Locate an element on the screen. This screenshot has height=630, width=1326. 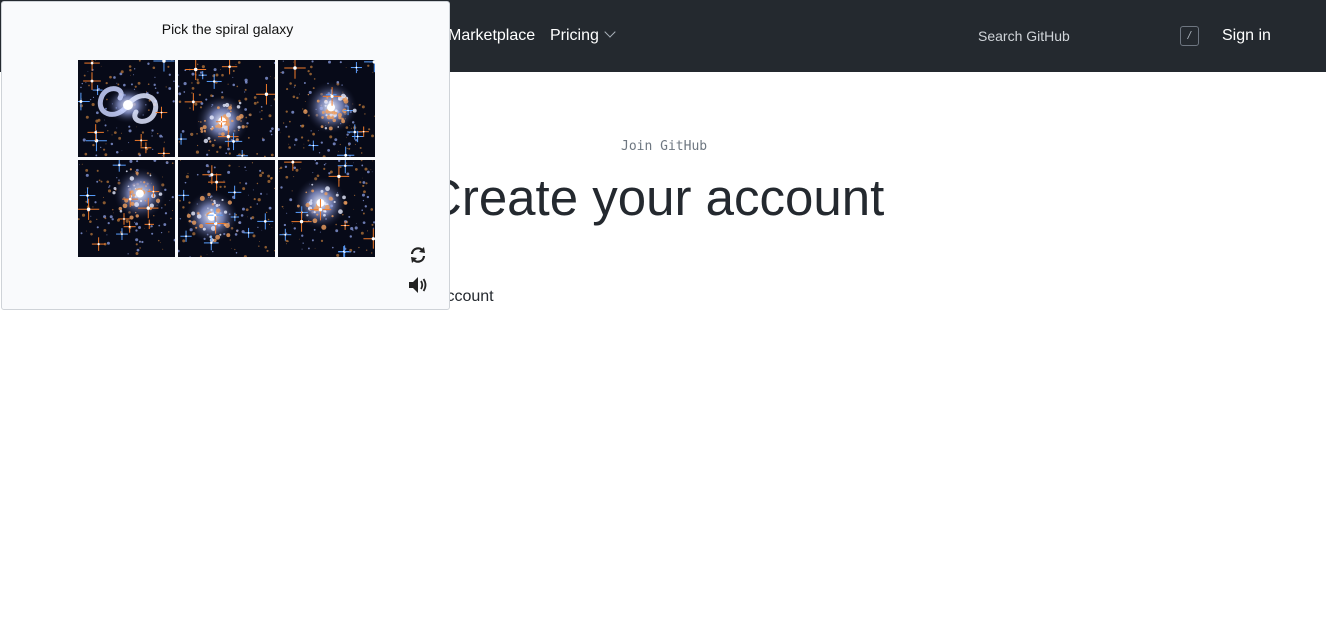
sign-in-link: Sign in is located at coordinates (1246, 36).